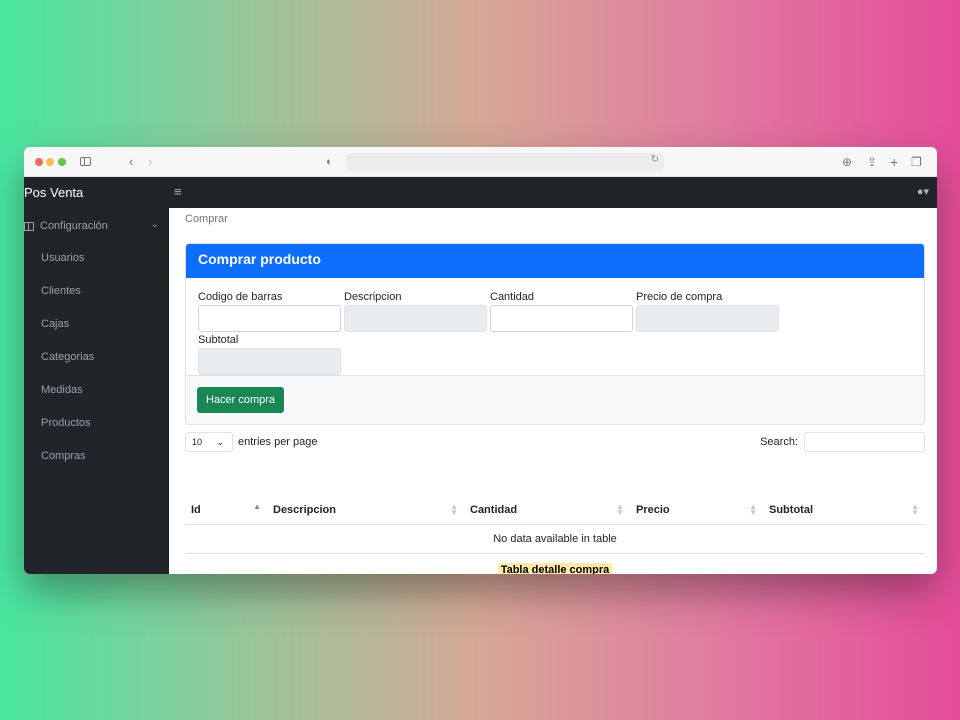 Image resolution: width=960 pixels, height=720 pixels. I want to click on barcode-label: Codigo de barras, so click(240, 297).